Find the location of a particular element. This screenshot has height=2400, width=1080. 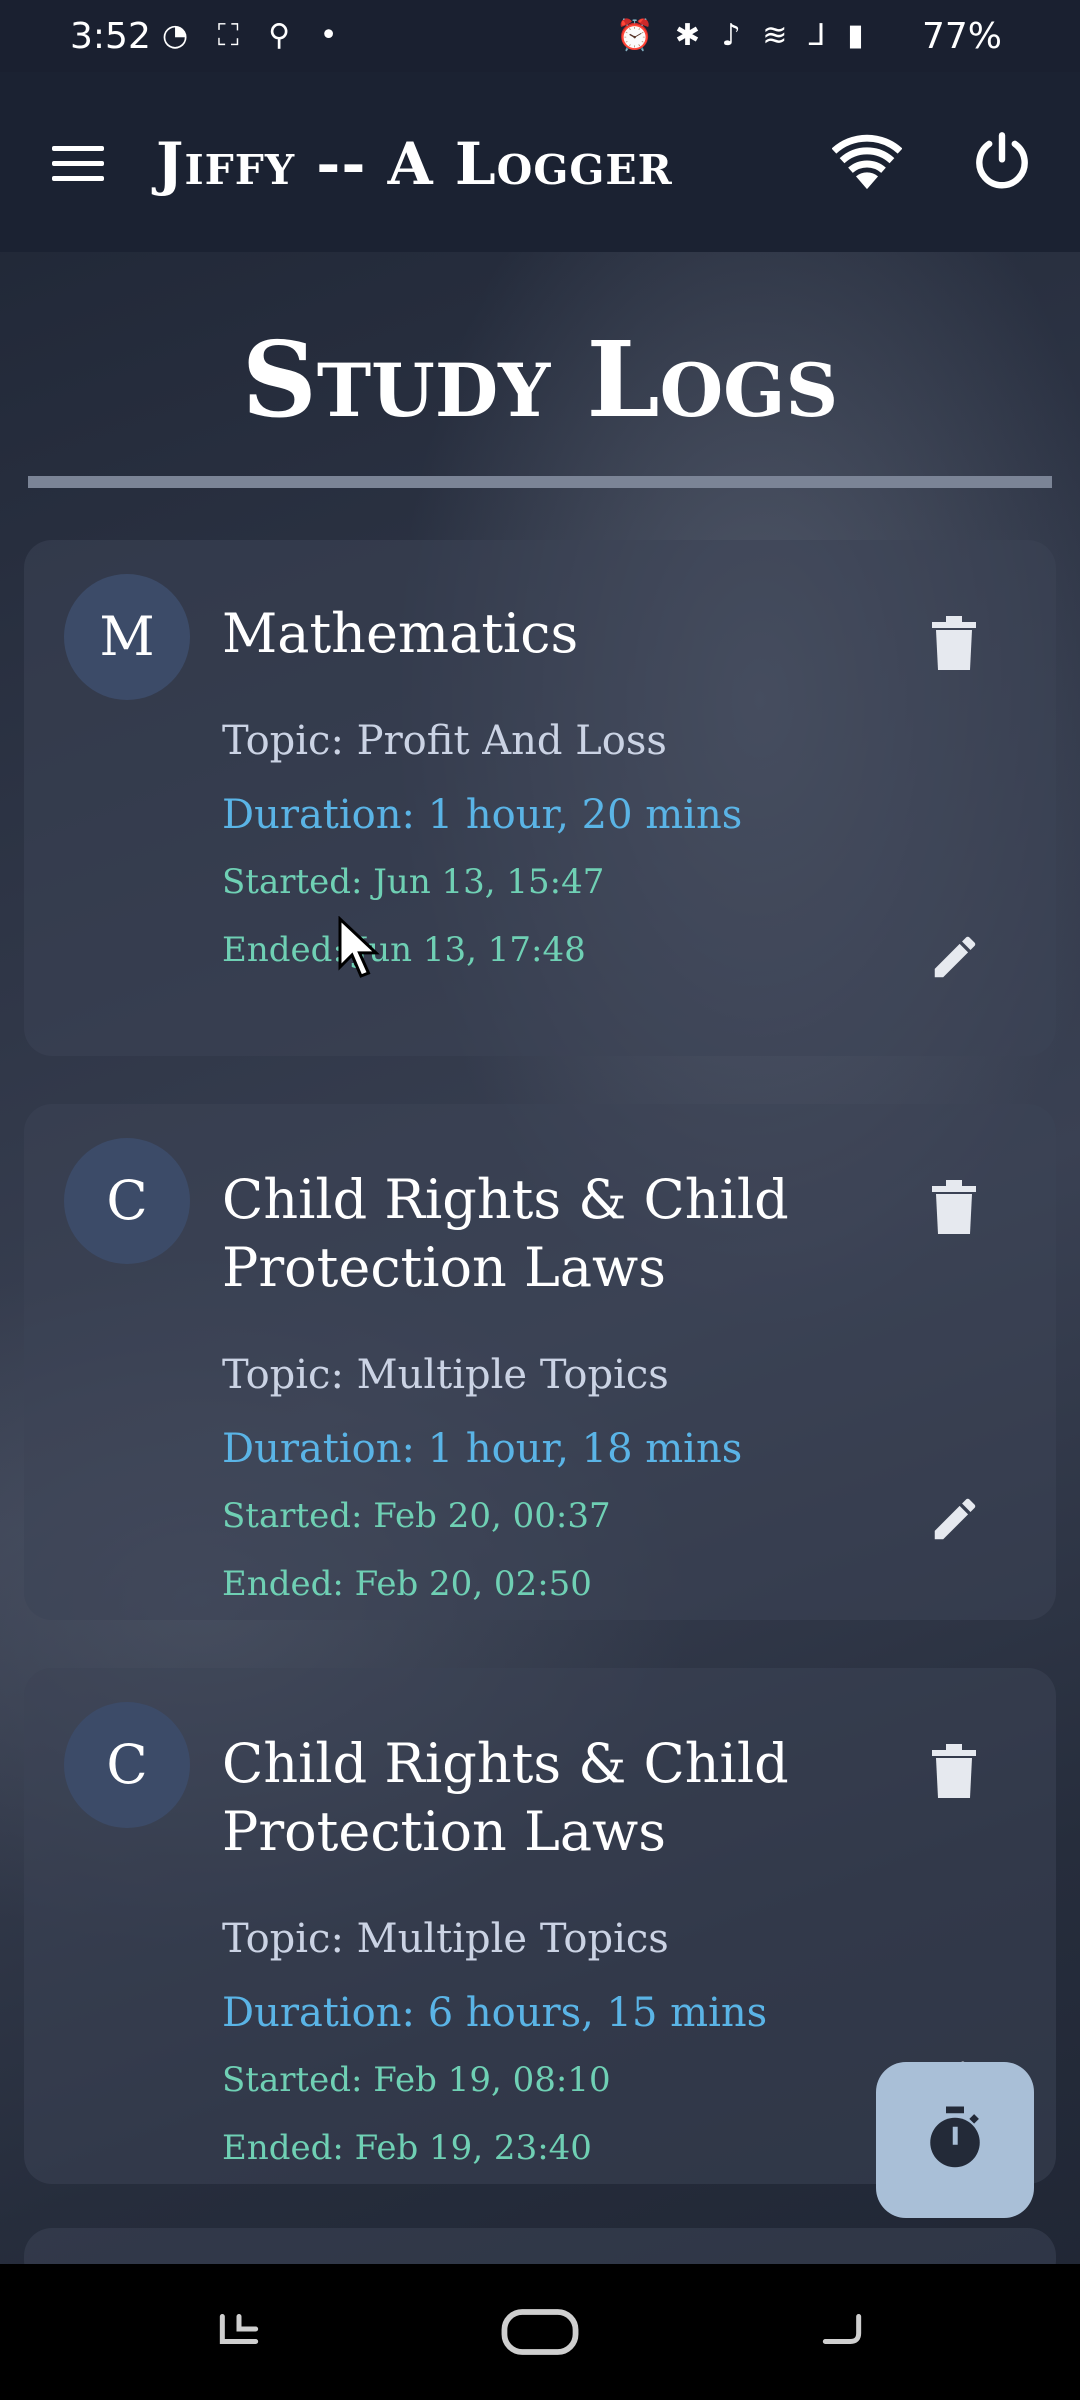

status-right-icons: ⏰ ✱ ♪ ≋ ⅃ ▮ is located at coordinates (743, 35).